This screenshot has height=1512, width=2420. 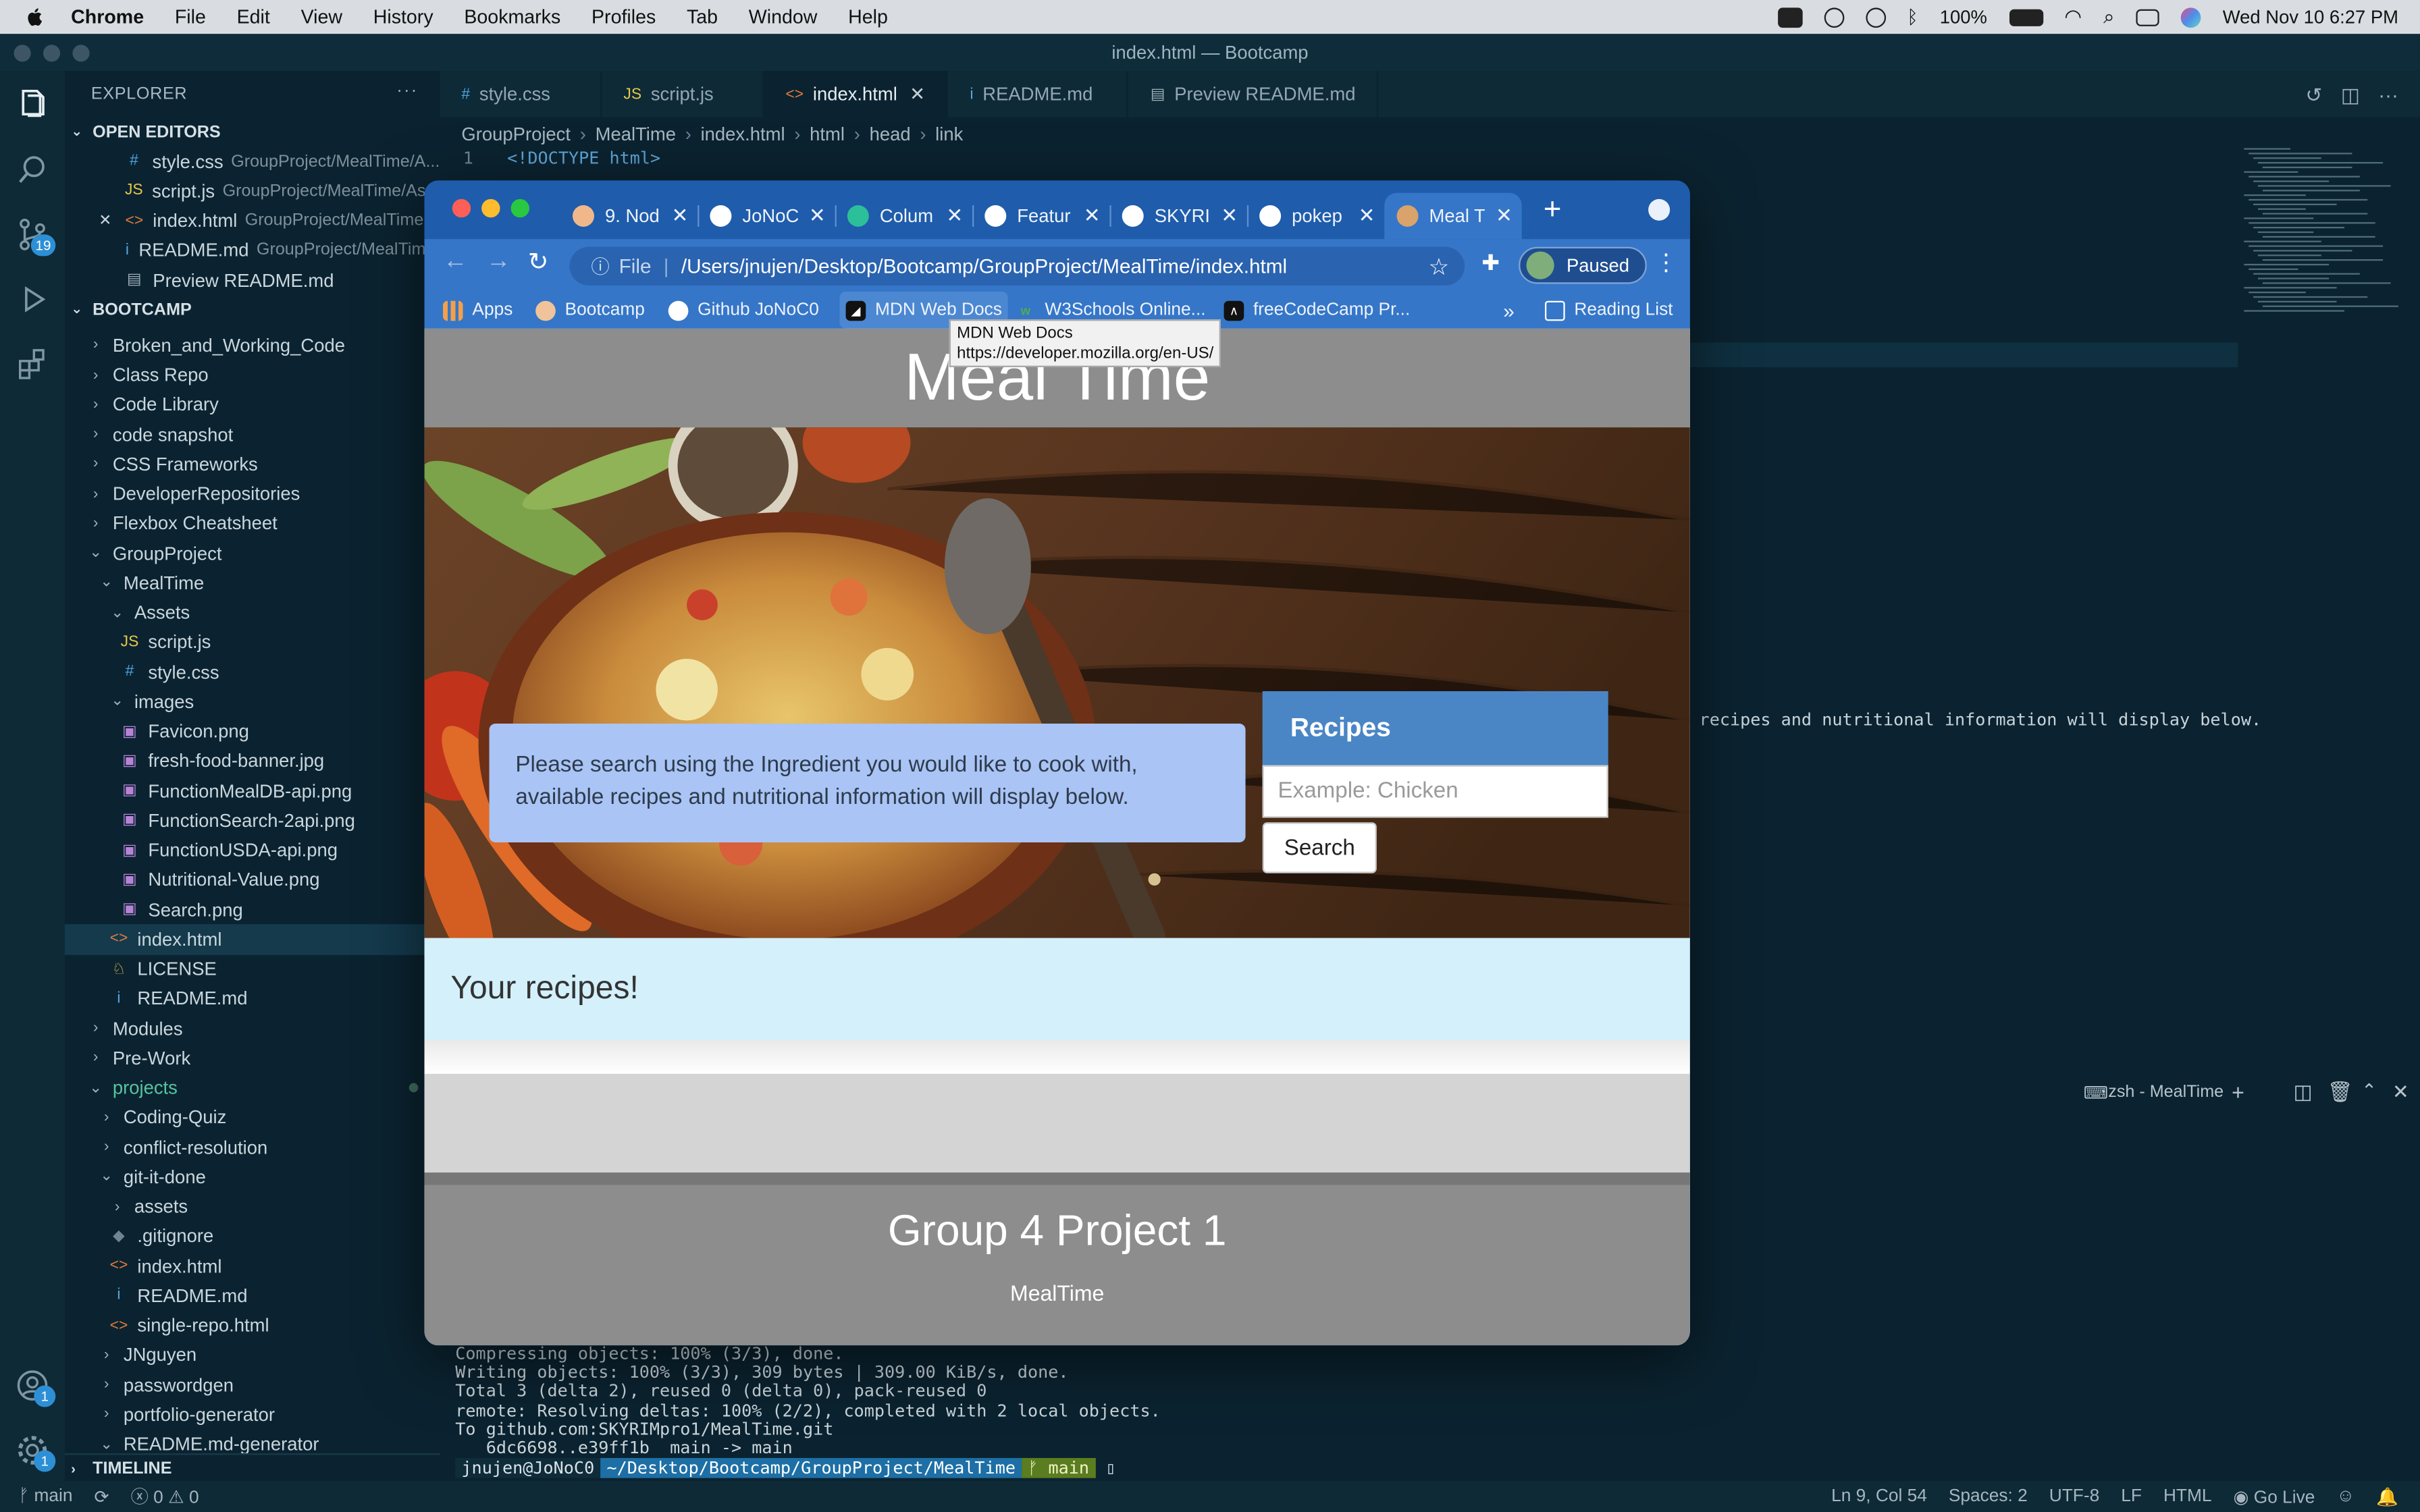 What do you see at coordinates (252, 583) in the screenshot?
I see `folder-item: ⌄ MealTime` at bounding box center [252, 583].